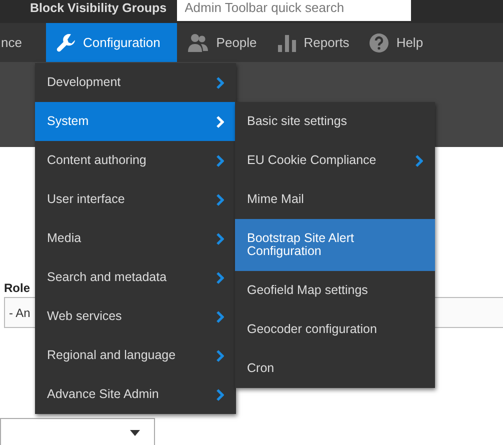 The width and height of the screenshot is (503, 445). I want to click on menu-item: Advance Site Admin, so click(135, 394).